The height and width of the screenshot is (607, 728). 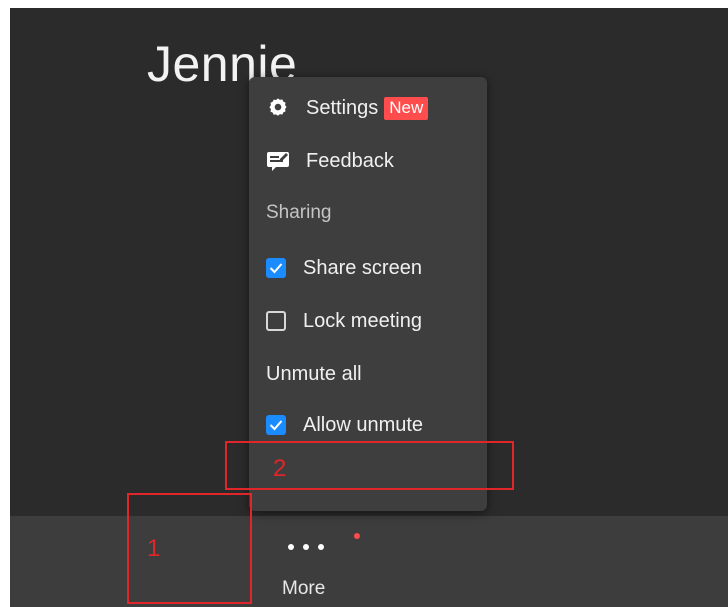 I want to click on settings-label: Settings, so click(x=342, y=107).